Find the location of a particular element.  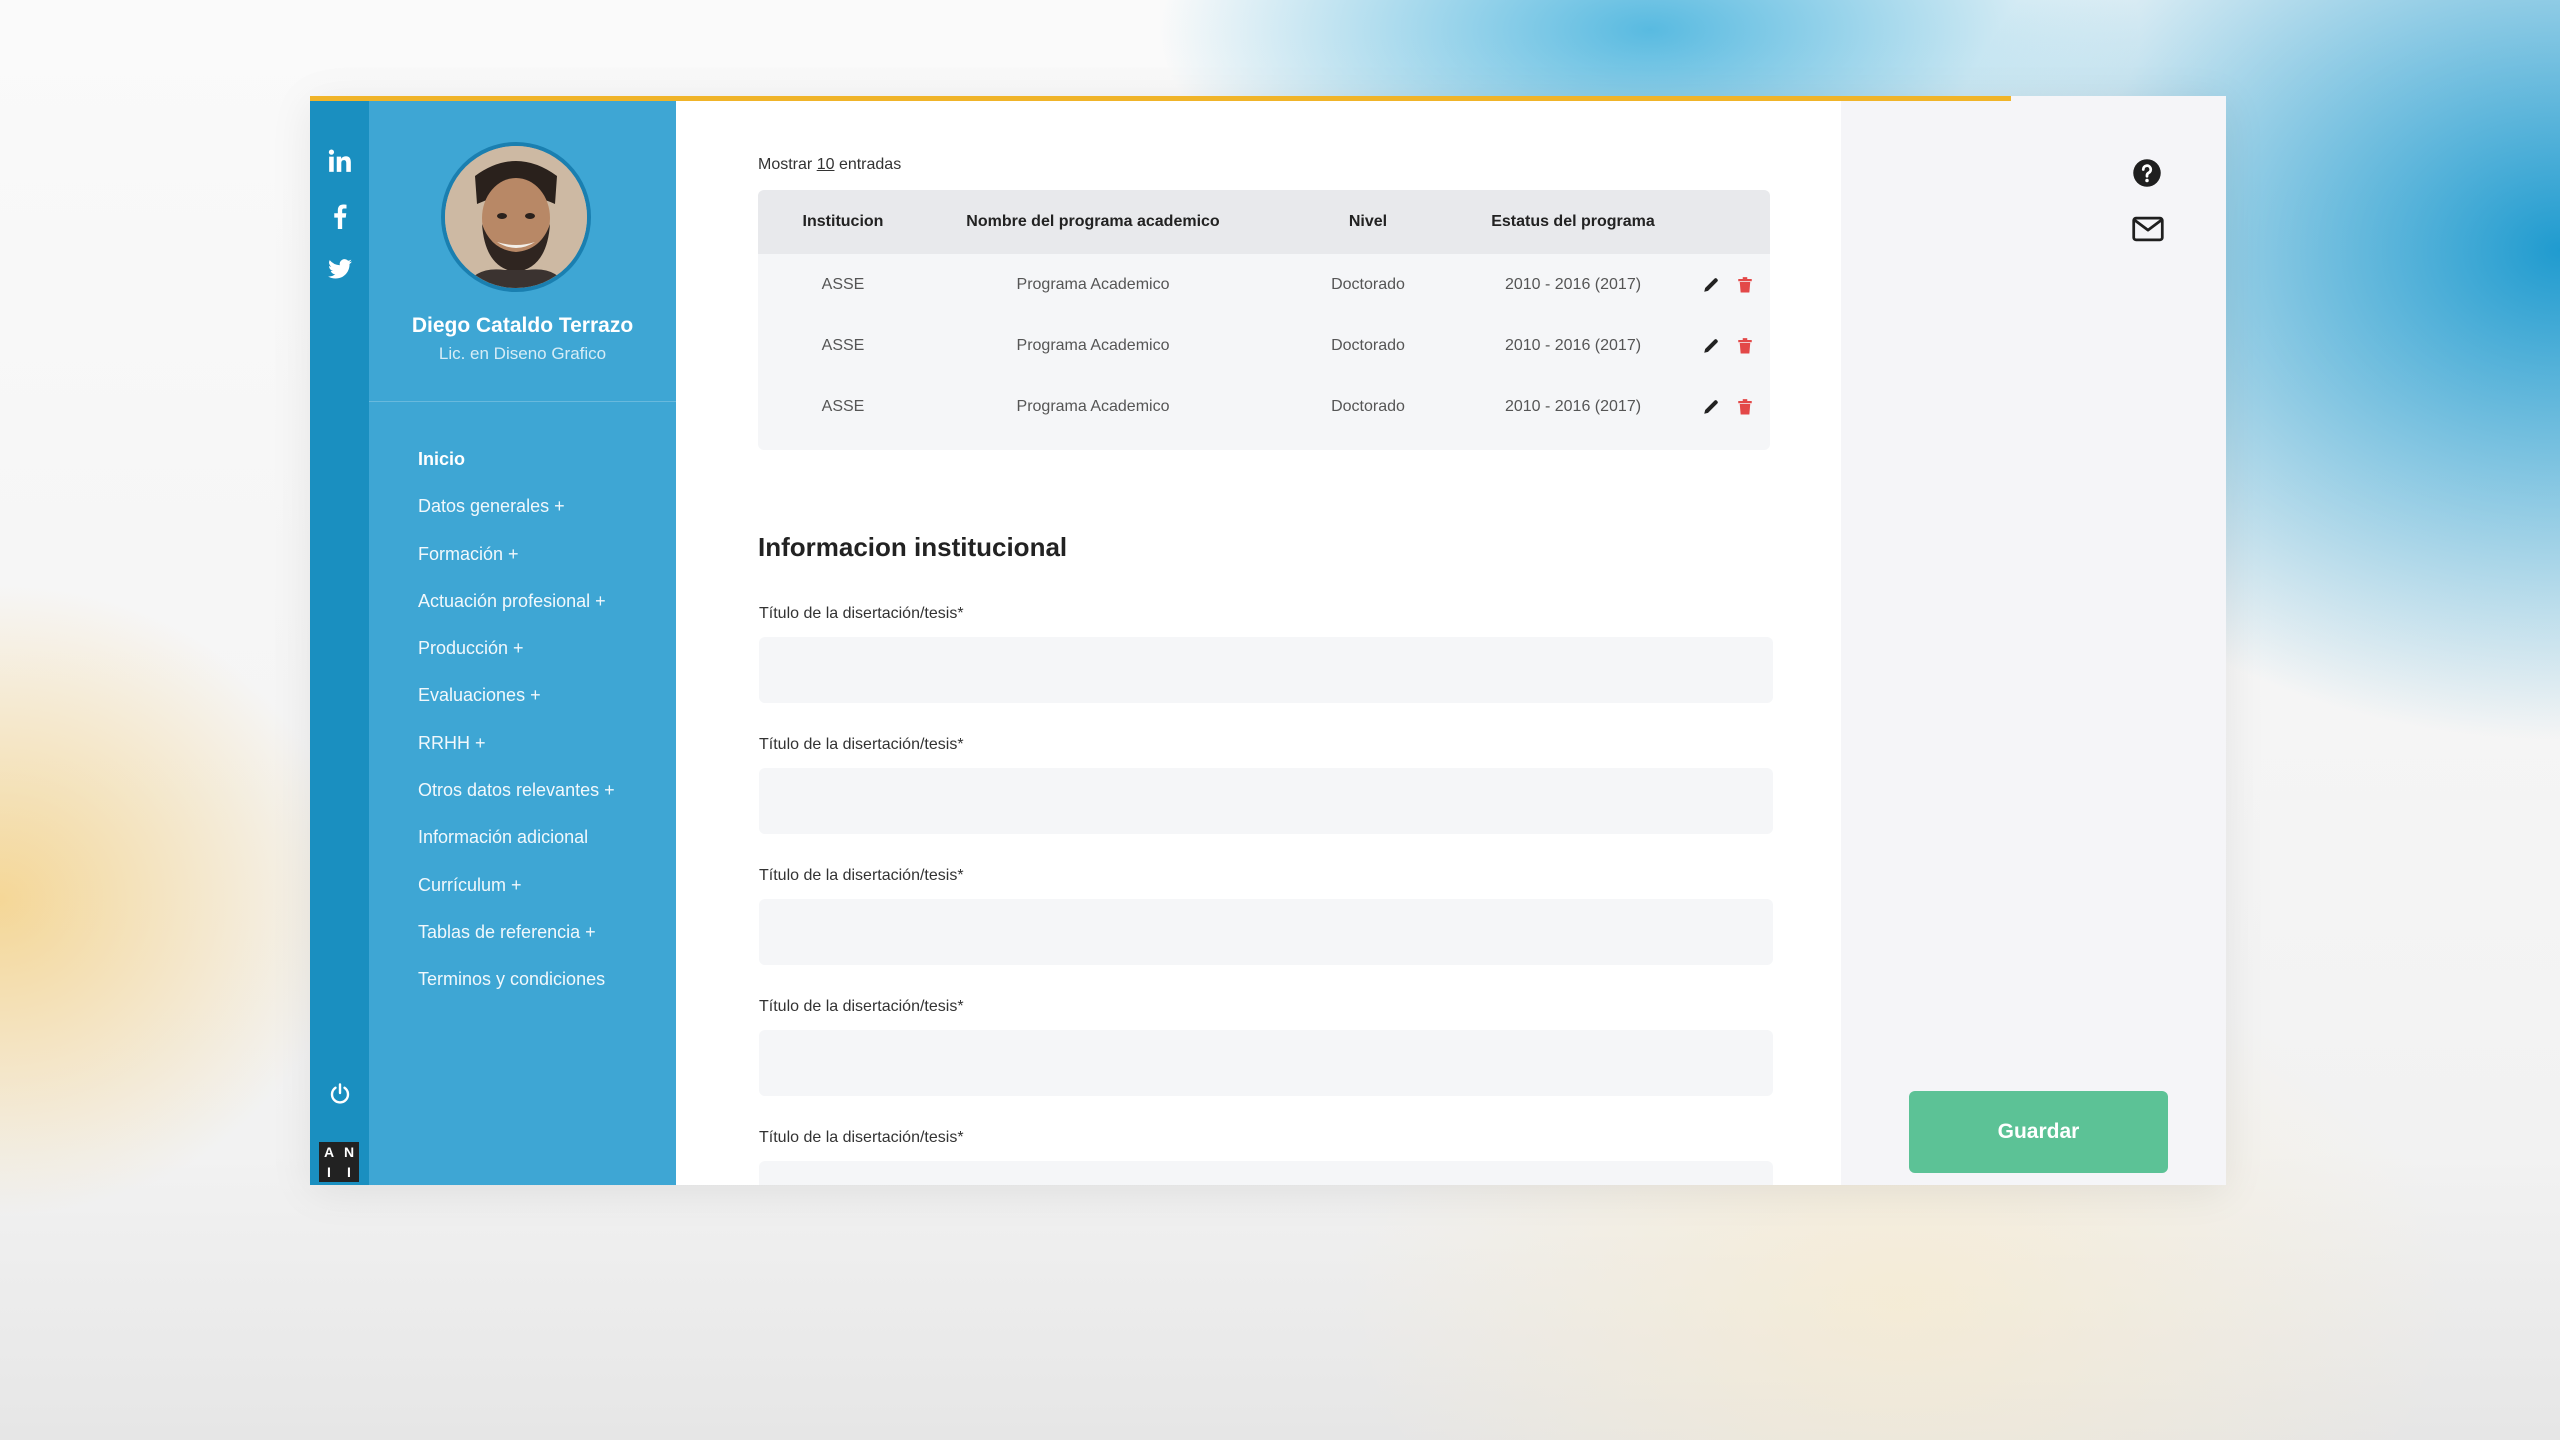

show-entries: Mostrar 10 entradas is located at coordinates (829, 165).